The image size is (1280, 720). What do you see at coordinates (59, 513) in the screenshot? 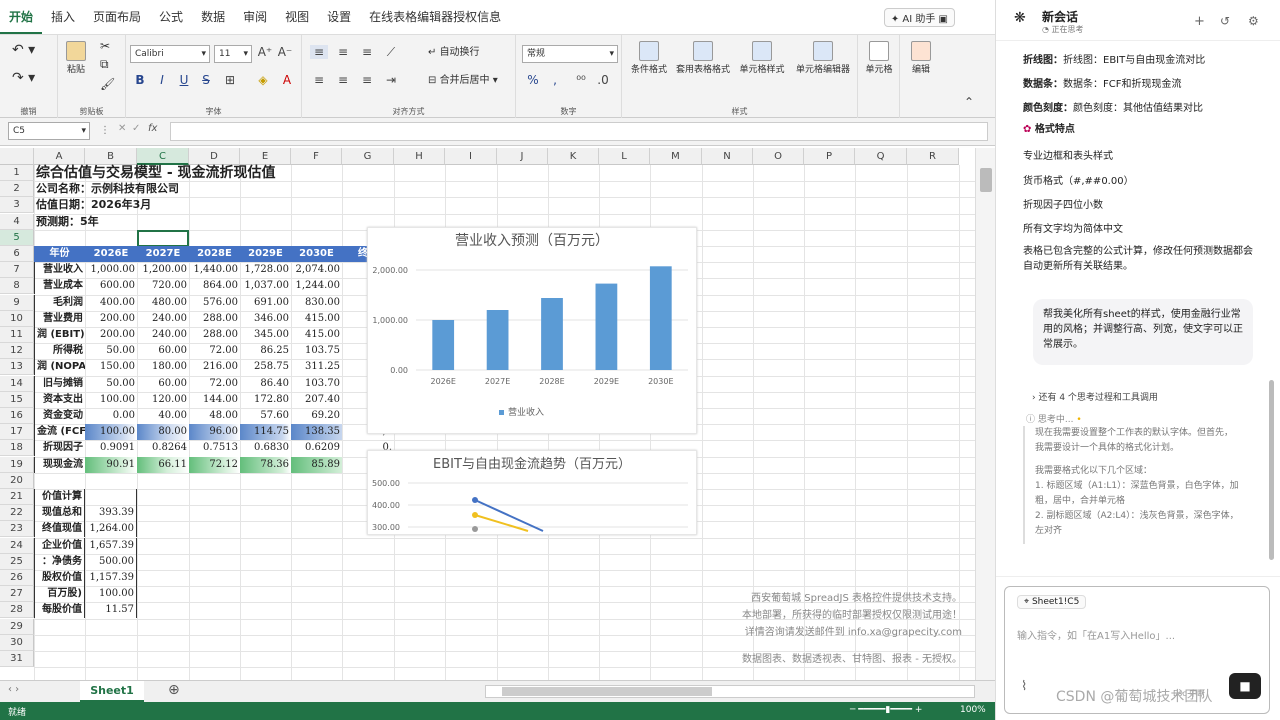
I see `cell: 现值总和` at bounding box center [59, 513].